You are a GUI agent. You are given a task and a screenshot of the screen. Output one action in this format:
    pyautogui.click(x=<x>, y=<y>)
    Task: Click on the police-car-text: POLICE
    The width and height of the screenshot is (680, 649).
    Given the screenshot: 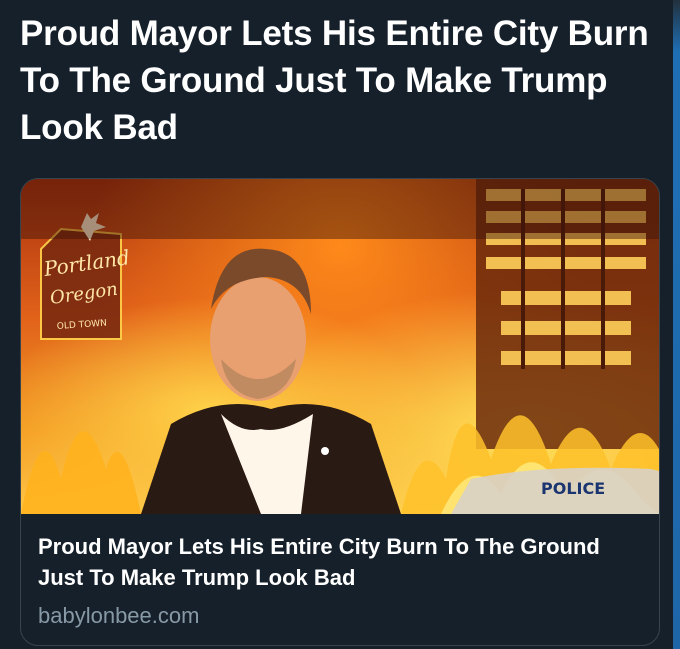 What is the action you would take?
    pyautogui.click(x=573, y=488)
    